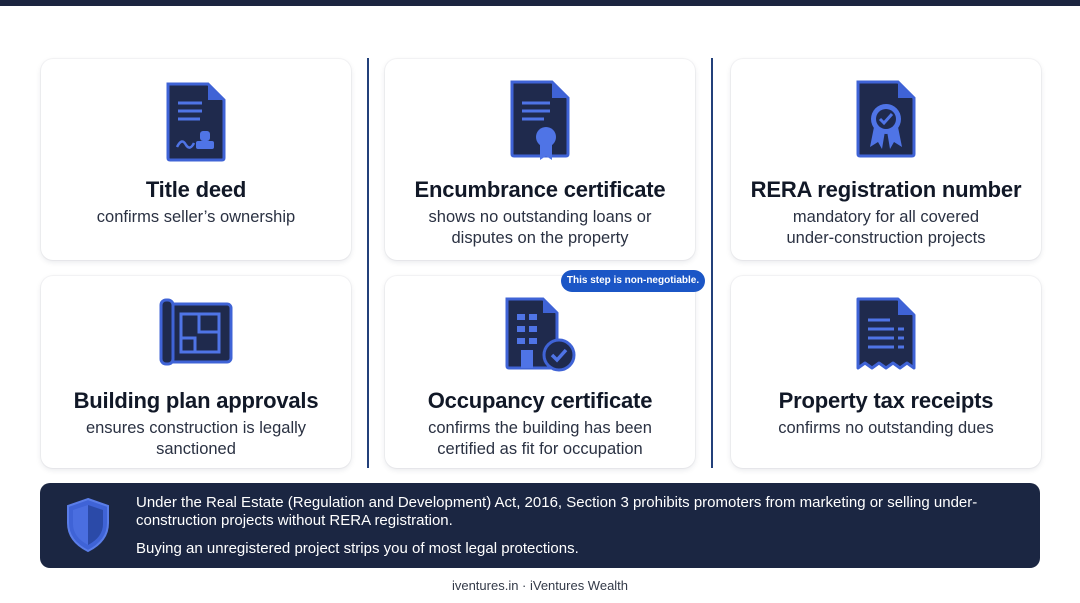  Describe the element at coordinates (886, 189) in the screenshot. I see `card-title: RERA registration number` at that location.